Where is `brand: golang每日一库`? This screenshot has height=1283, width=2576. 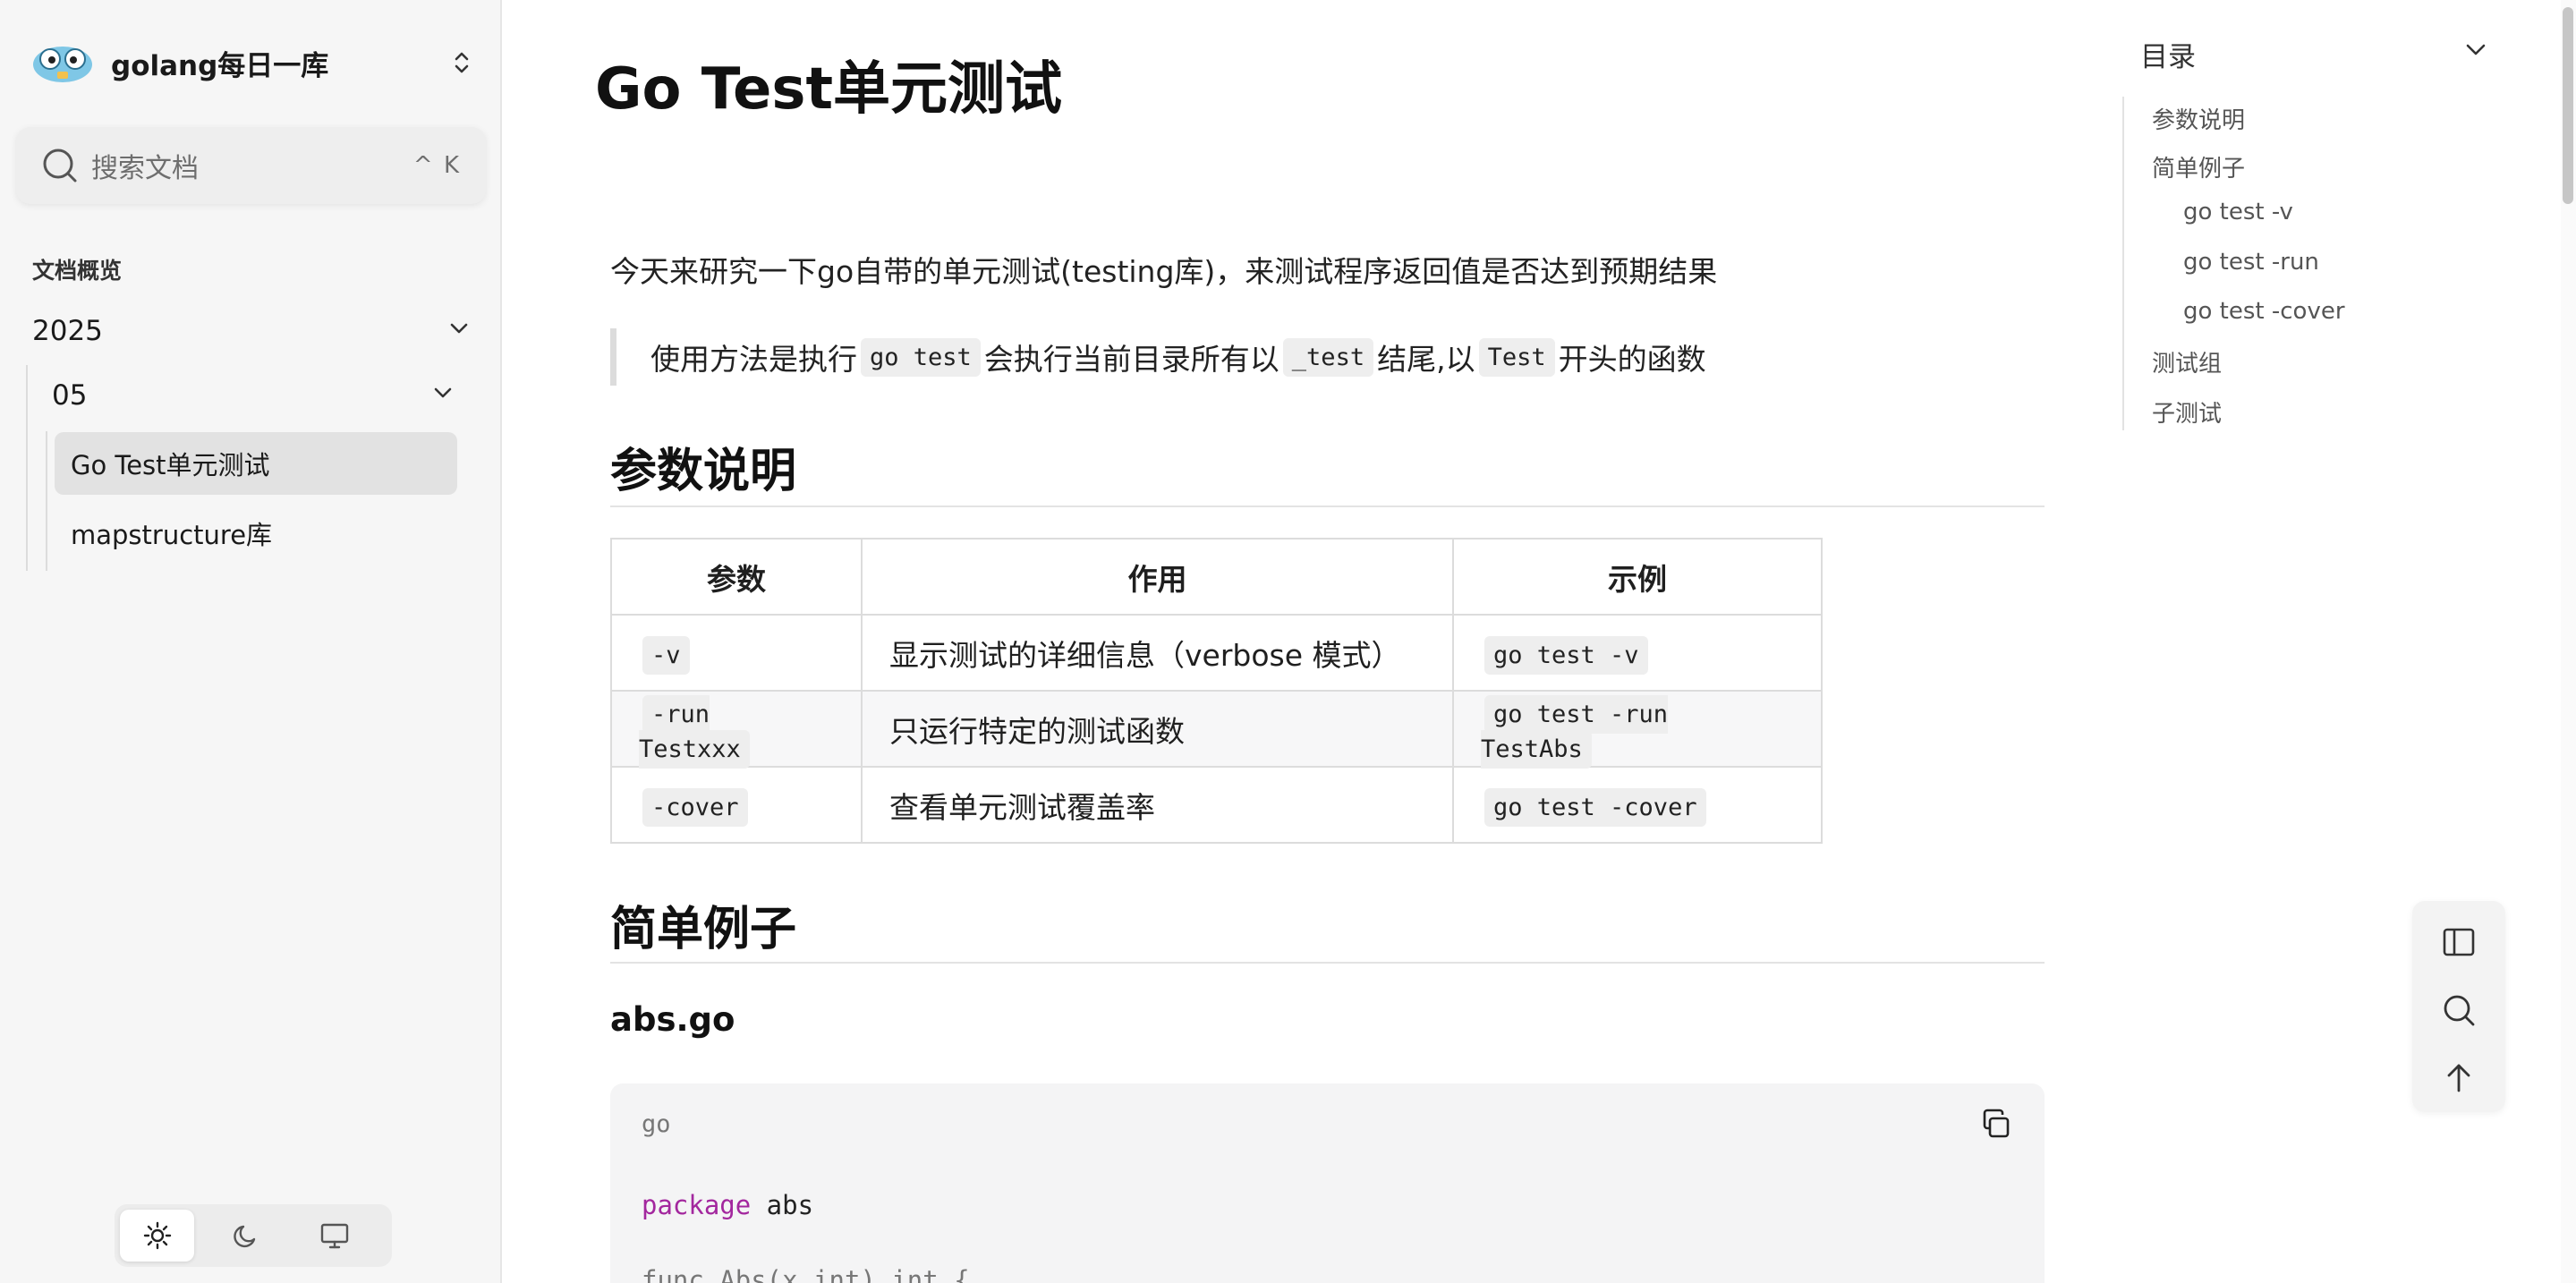
brand: golang每日一库 is located at coordinates (252, 63).